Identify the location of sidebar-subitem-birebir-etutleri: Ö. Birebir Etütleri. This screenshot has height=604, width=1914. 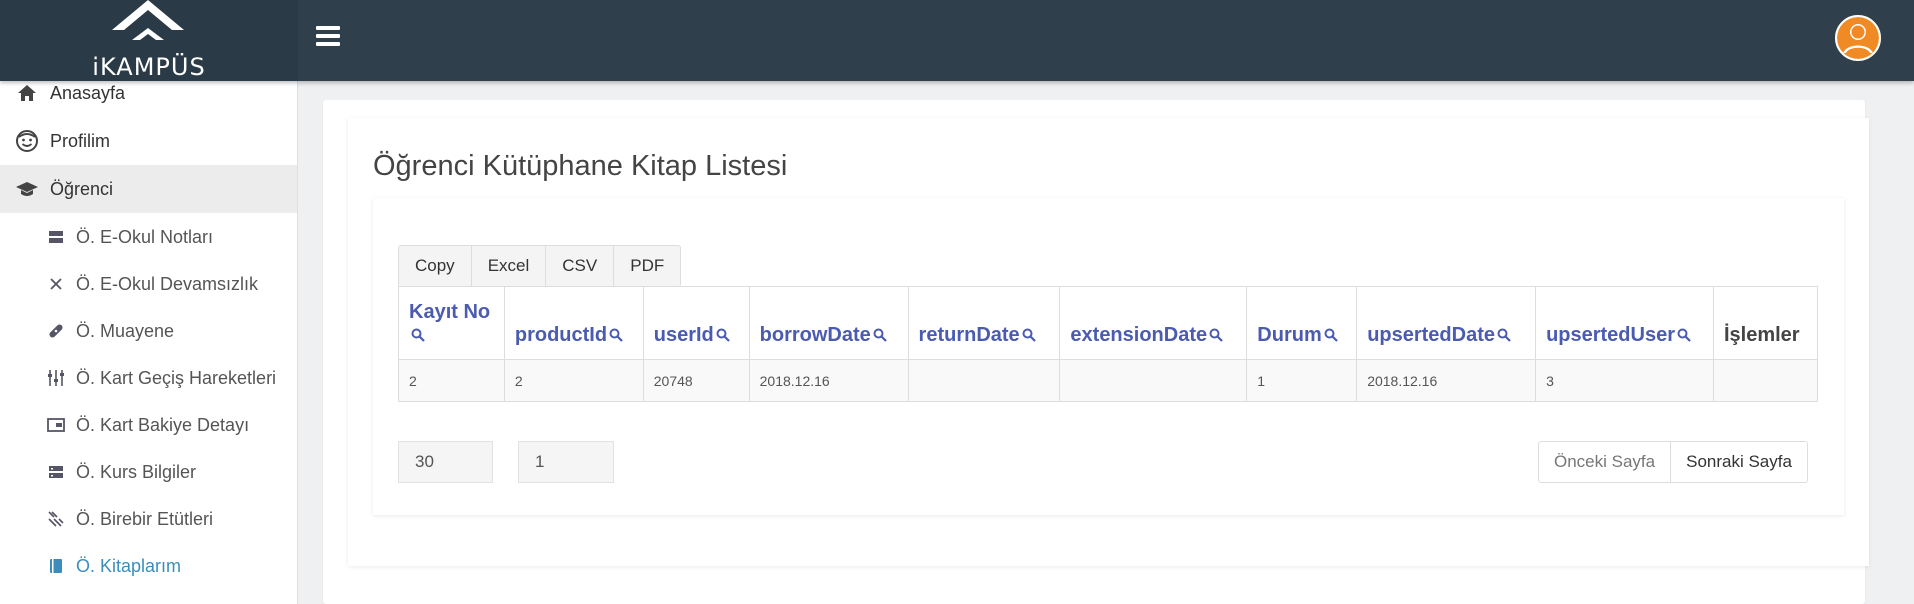
(148, 519).